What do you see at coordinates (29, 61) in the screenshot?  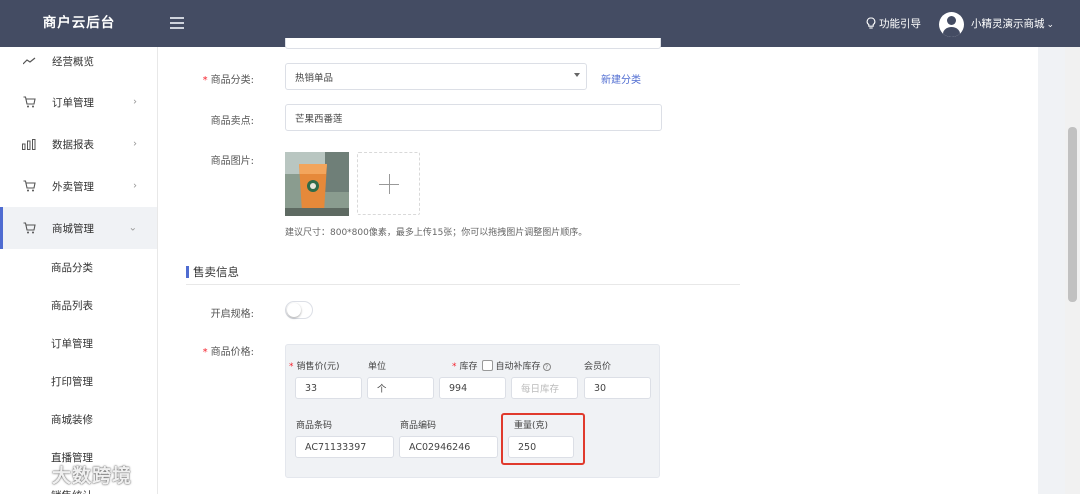 I see `trend-line-icon` at bounding box center [29, 61].